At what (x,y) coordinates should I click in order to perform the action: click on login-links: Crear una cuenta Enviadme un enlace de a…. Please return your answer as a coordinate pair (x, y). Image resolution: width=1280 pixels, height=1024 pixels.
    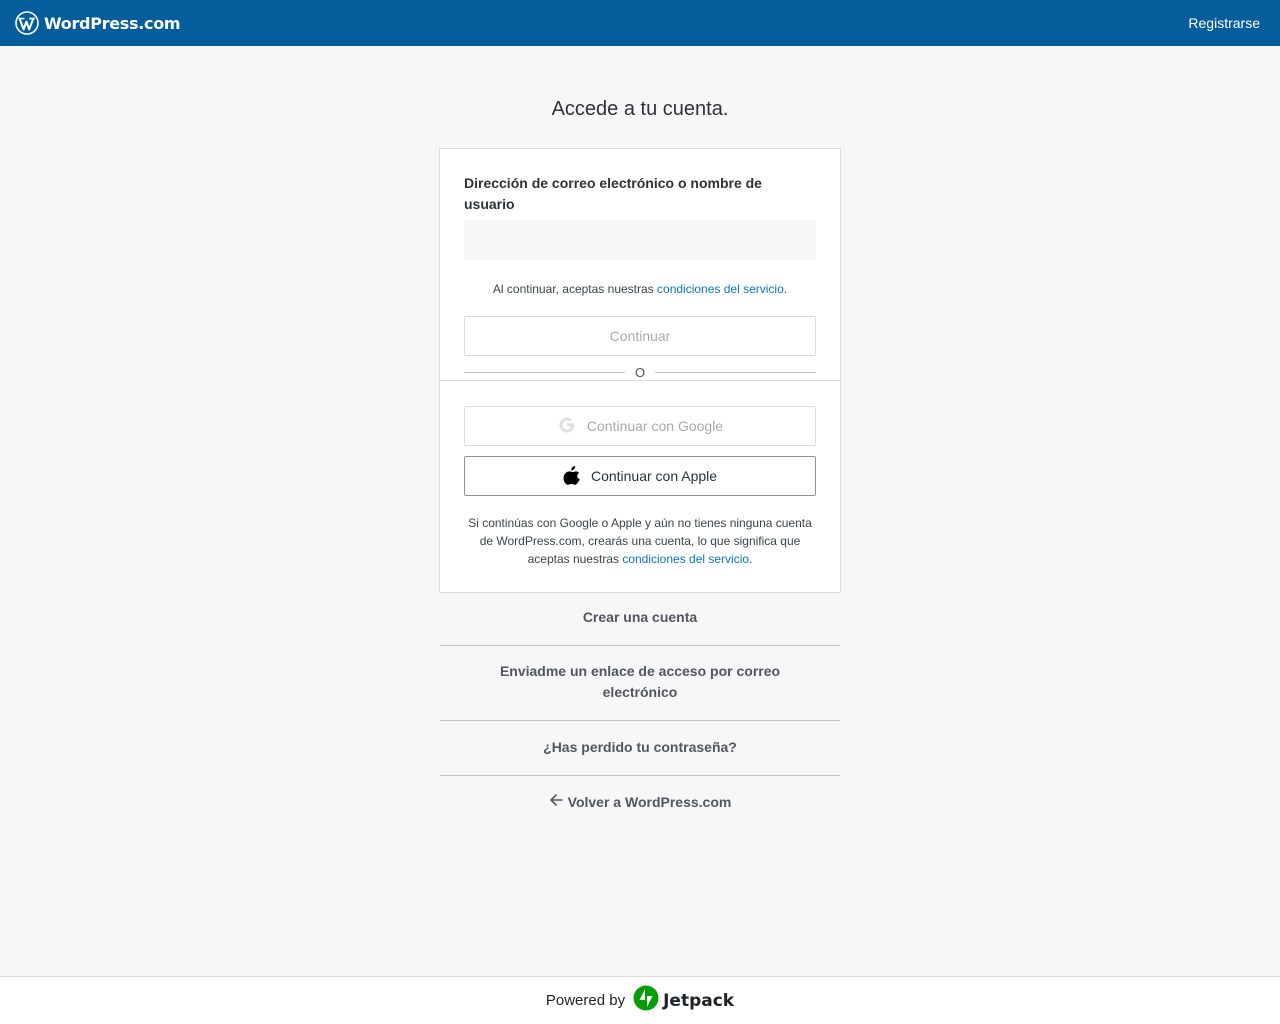
    Looking at the image, I should click on (640, 711).